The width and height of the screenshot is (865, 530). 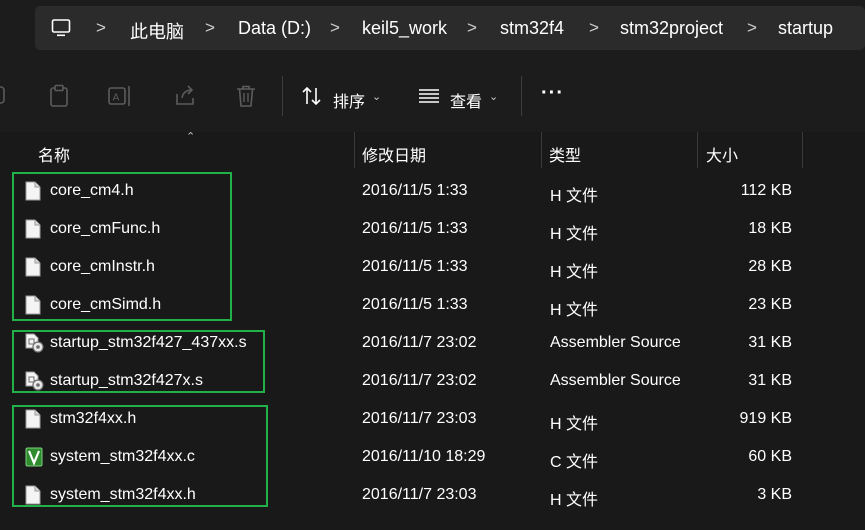 What do you see at coordinates (274, 28) in the screenshot?
I see `breadcrumb-data-drive: Data (D:)` at bounding box center [274, 28].